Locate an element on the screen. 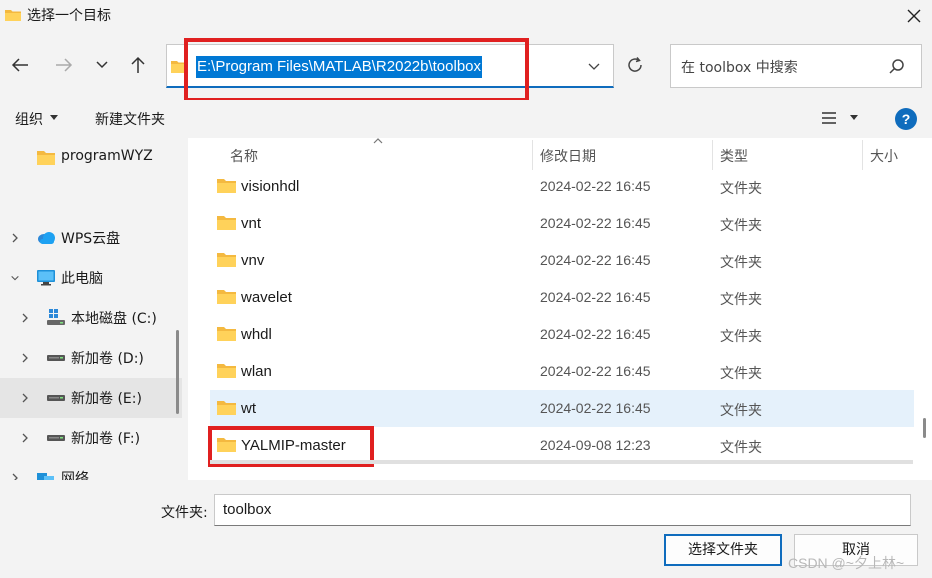 The height and width of the screenshot is (578, 932). sidebar-item-wps-cloud: WPS云盘 is located at coordinates (91, 238).